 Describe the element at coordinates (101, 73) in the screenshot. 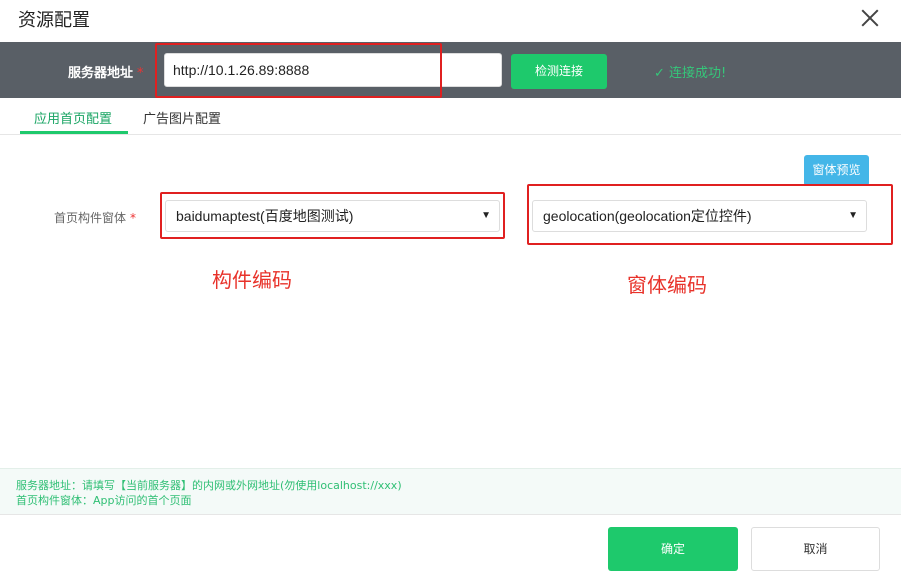

I see `server-address-label-text: 服务器地址` at that location.